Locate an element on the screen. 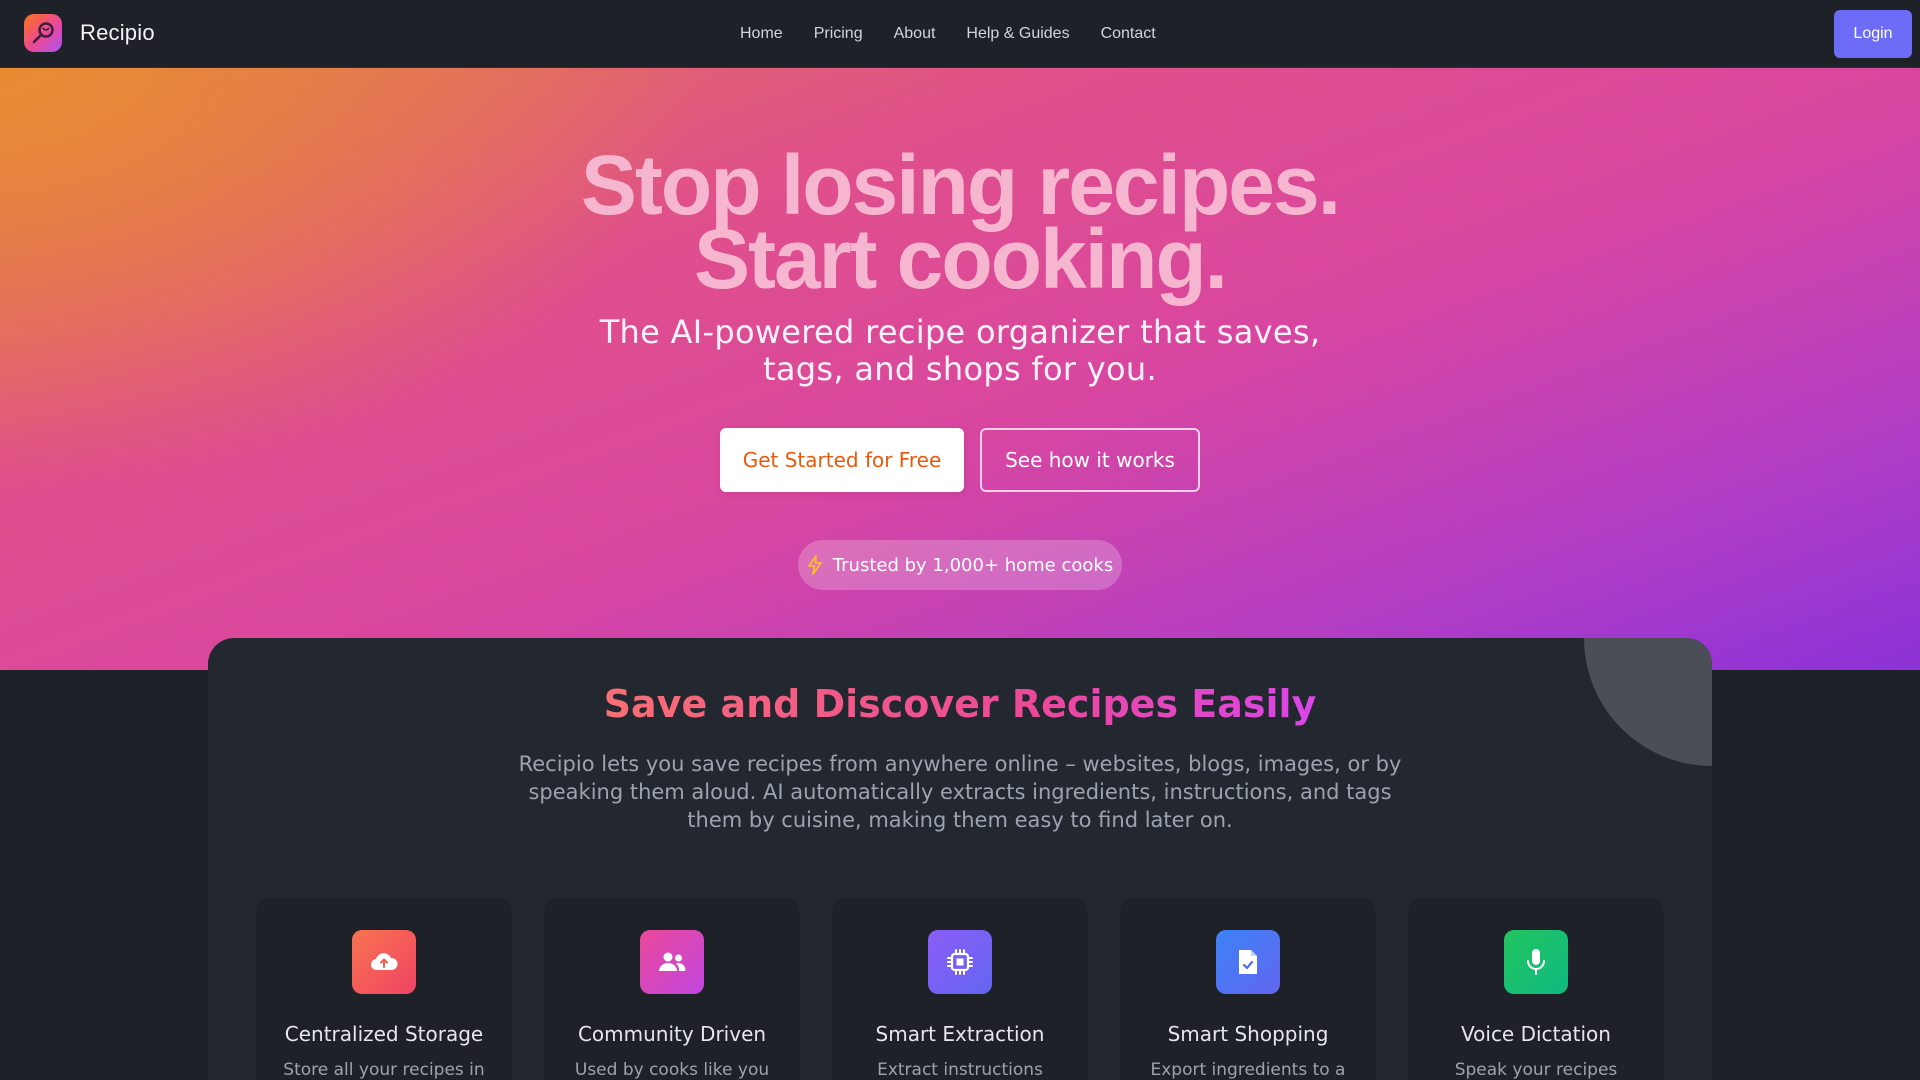 The width and height of the screenshot is (1920, 1080). feature-description: Extract instructions is located at coordinates (960, 1070).